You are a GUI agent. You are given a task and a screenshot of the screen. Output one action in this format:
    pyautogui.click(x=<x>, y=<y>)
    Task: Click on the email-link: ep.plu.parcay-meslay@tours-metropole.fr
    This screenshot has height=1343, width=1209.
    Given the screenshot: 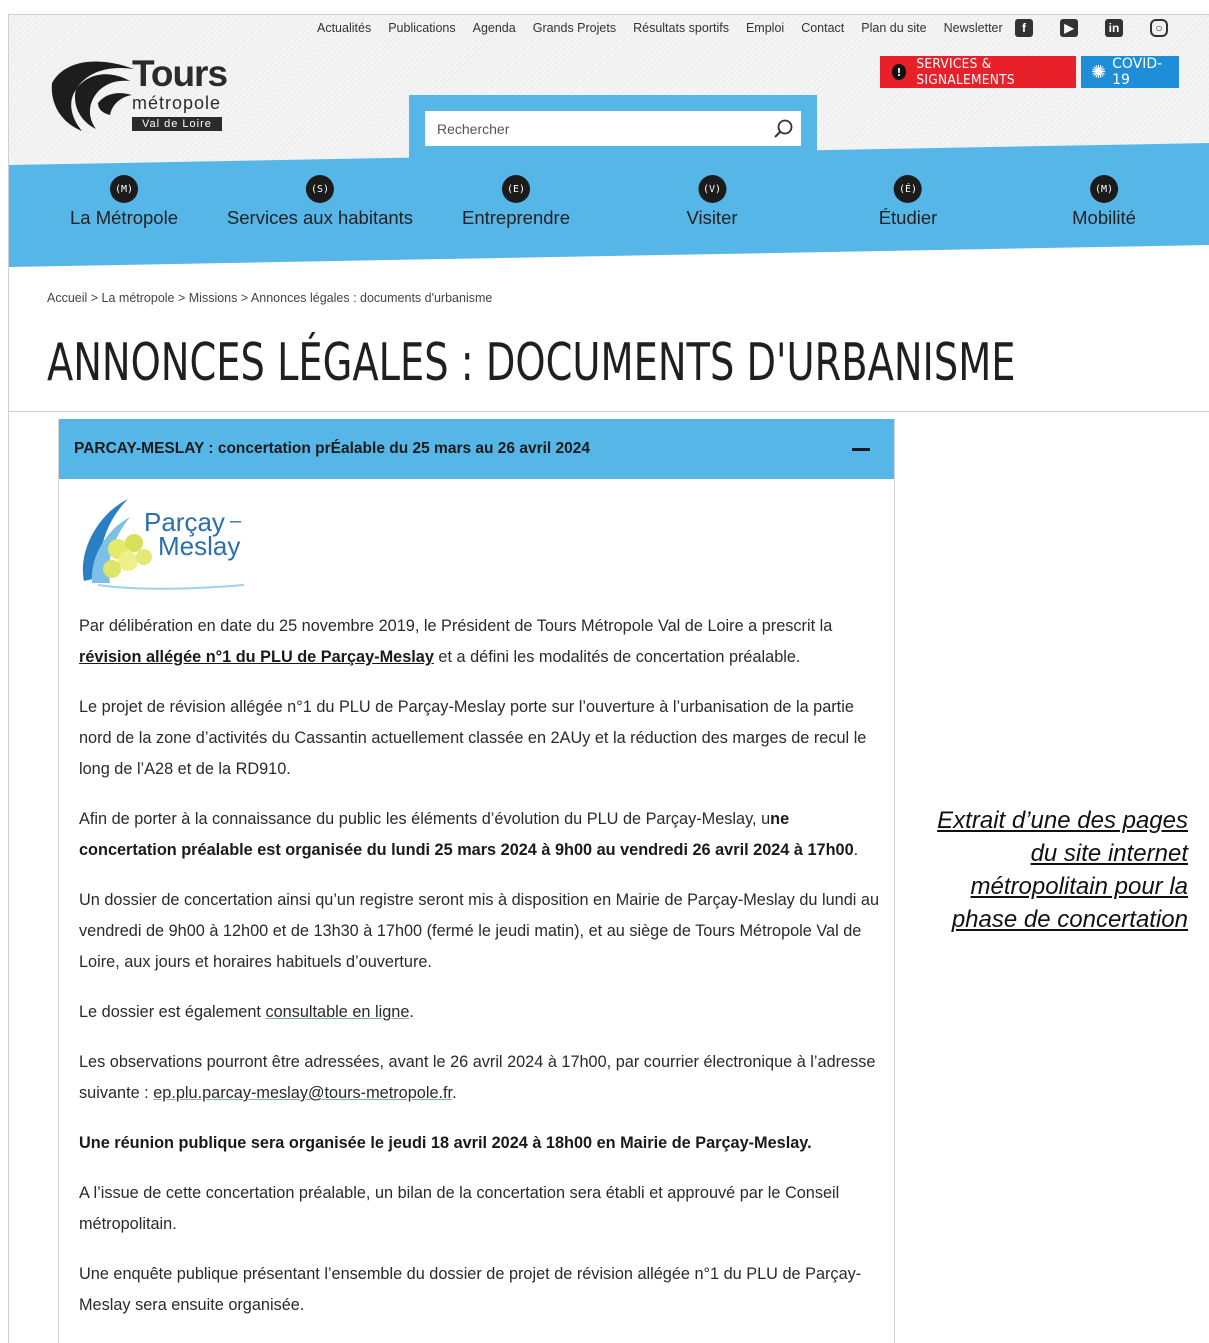 What is the action you would take?
    pyautogui.click(x=302, y=1093)
    